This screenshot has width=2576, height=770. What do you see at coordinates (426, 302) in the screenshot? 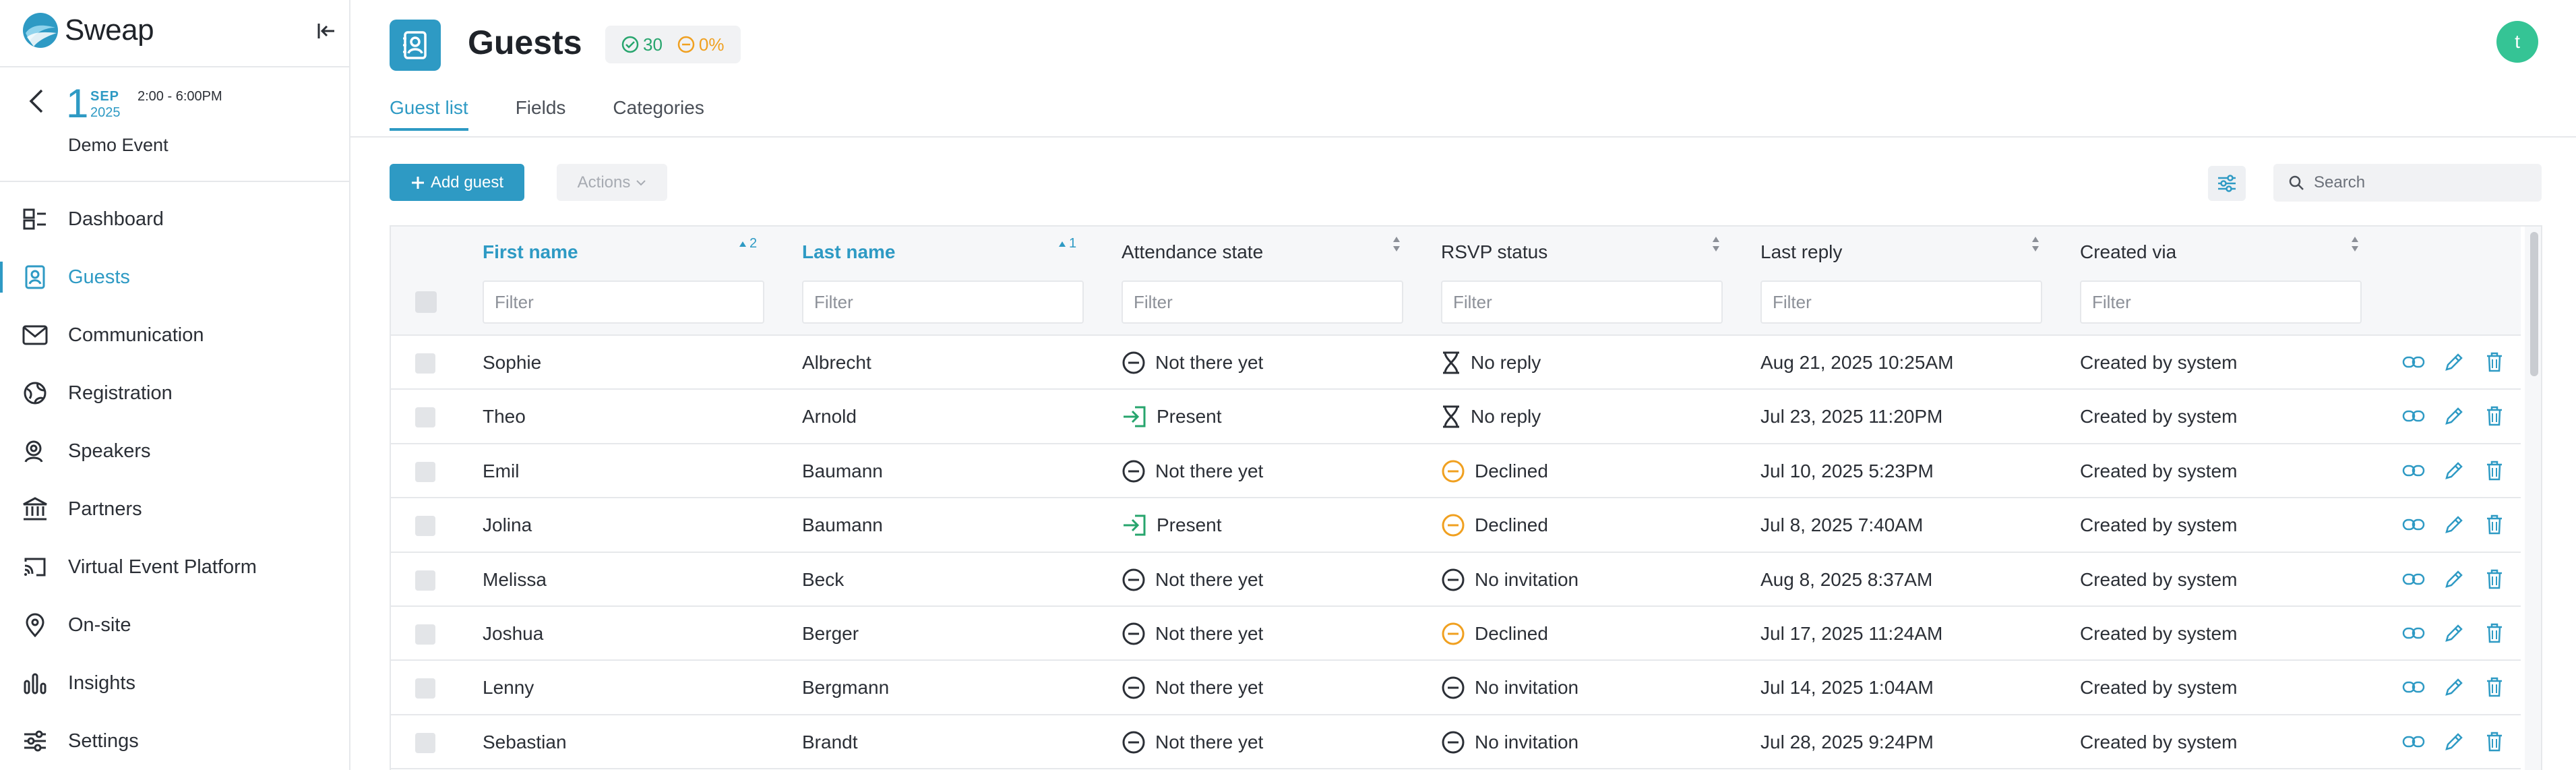
I see `select-all-checkbox` at bounding box center [426, 302].